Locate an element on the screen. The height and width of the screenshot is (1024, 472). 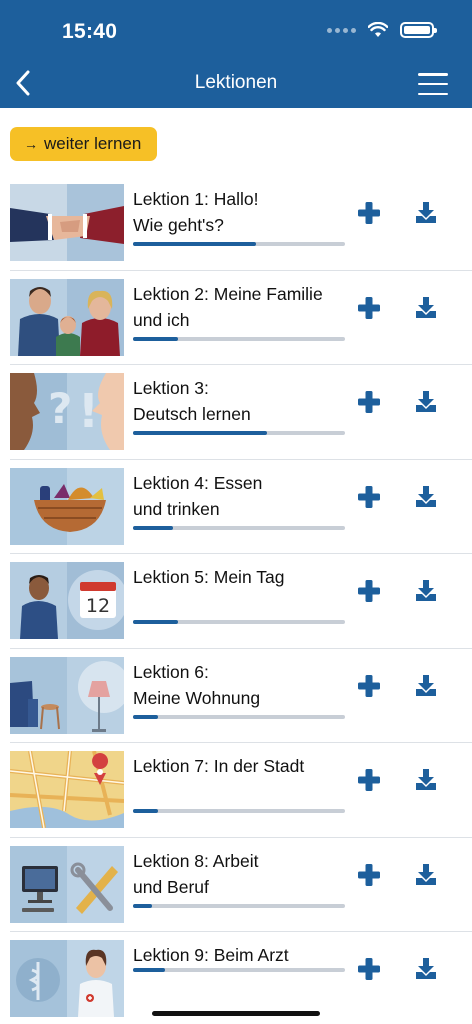
lesson-row: ? ! Lektion 3: Deutsch lernen is located at coordinates (241, 412).